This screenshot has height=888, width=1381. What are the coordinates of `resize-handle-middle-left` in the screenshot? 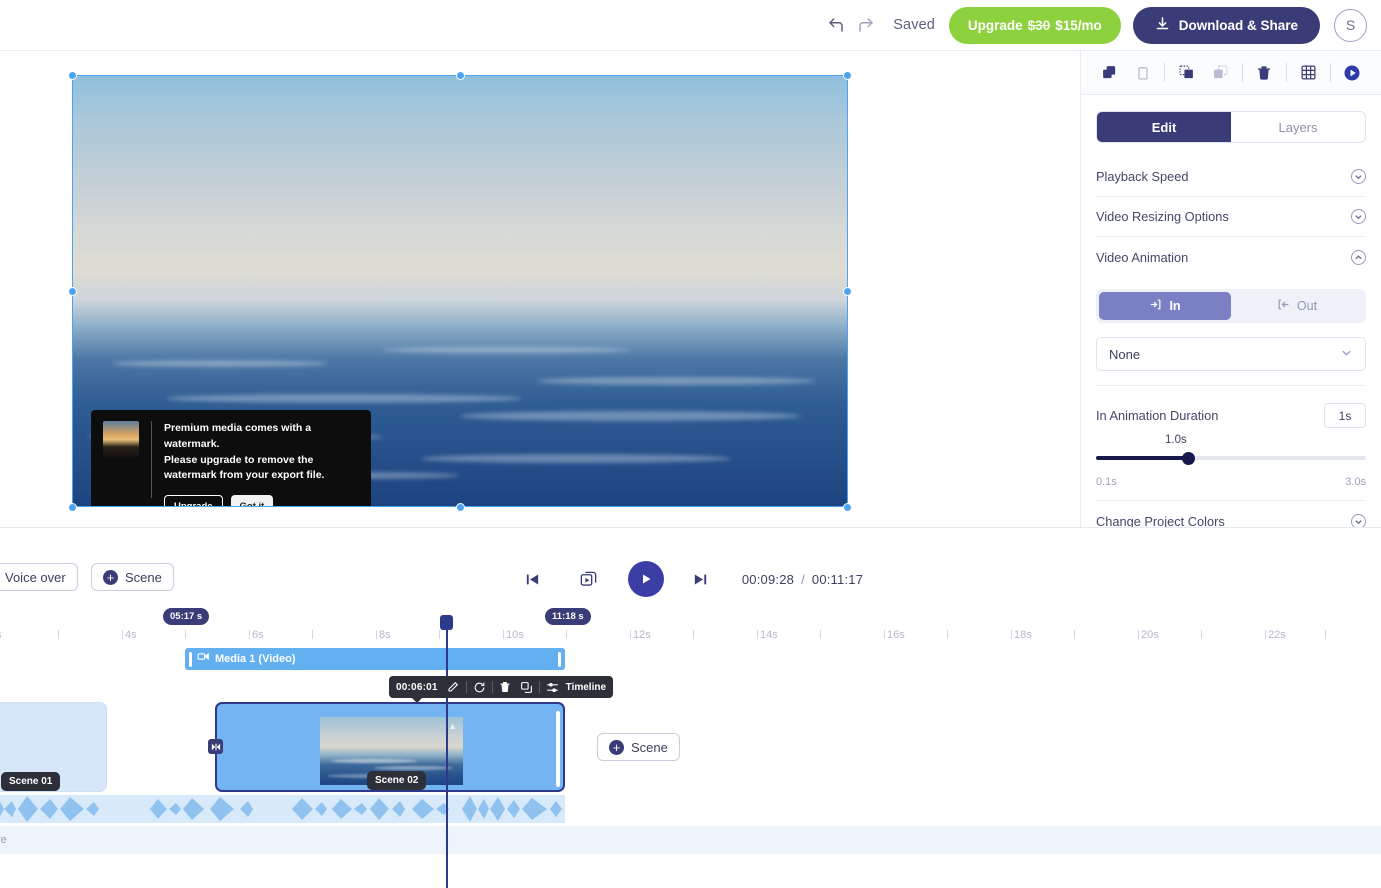 It's located at (72, 291).